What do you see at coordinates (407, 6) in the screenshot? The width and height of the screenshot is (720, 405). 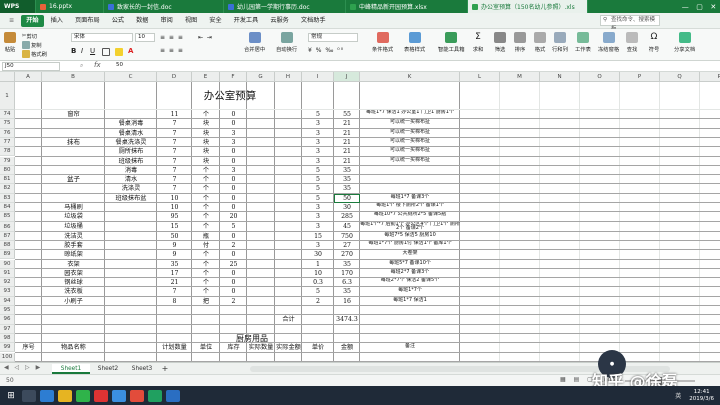 I see `tab-budget-xlsx: 中峰精品新开园预算.xlsx` at bounding box center [407, 6].